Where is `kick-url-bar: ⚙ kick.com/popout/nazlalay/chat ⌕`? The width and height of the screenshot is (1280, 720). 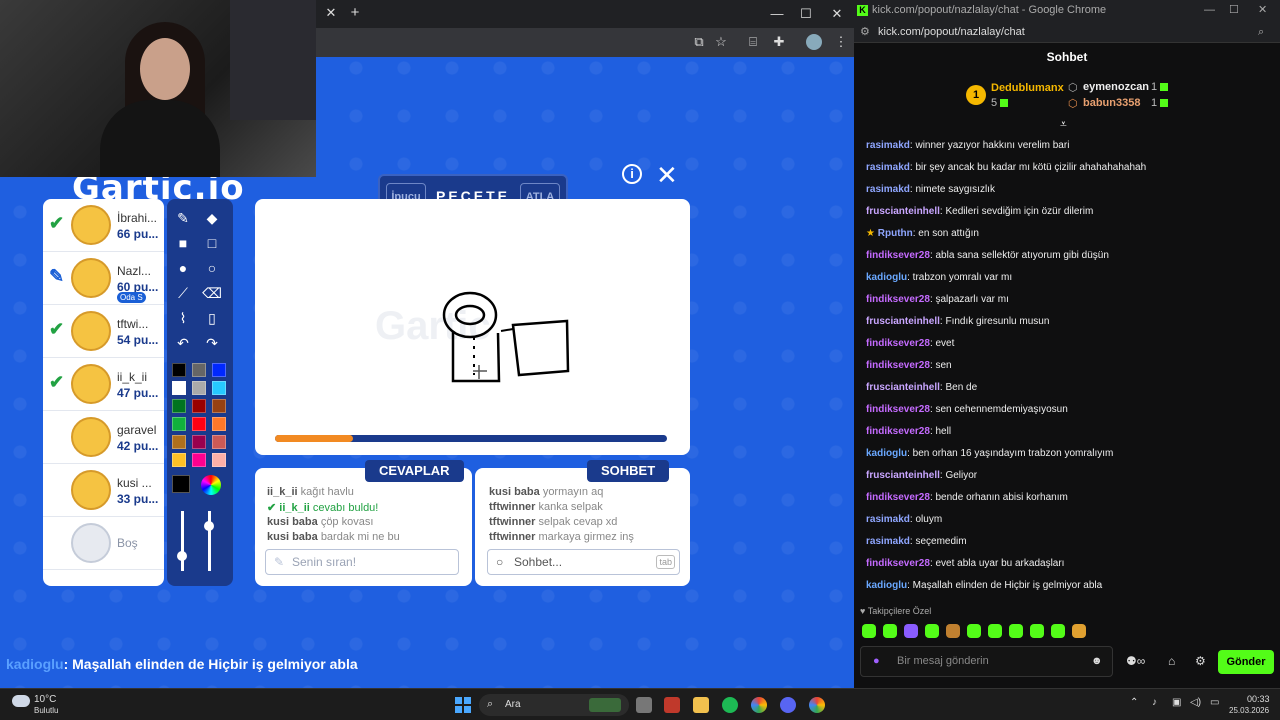 kick-url-bar: ⚙ kick.com/popout/nazlalay/chat ⌕ is located at coordinates (1067, 32).